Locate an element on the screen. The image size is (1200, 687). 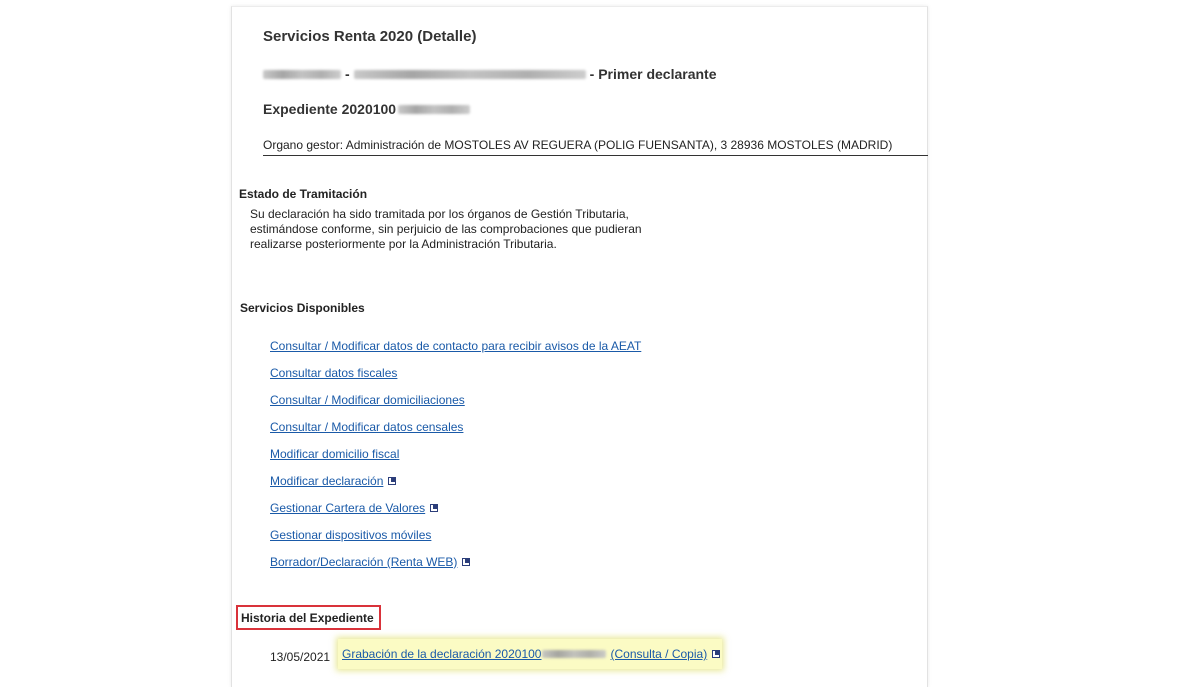
link-modificar-declaracion: Modificar declaración is located at coordinates (326, 481).